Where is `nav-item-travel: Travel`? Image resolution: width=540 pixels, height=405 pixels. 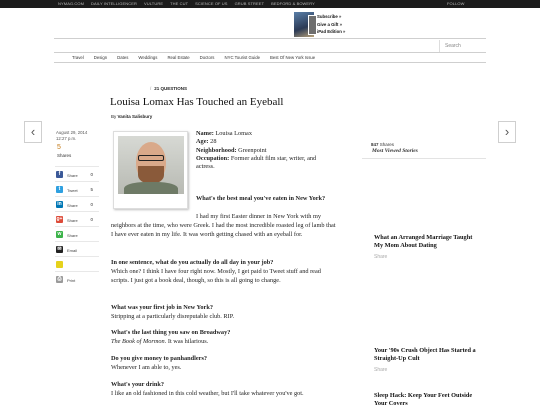 nav-item-travel: Travel is located at coordinates (78, 57).